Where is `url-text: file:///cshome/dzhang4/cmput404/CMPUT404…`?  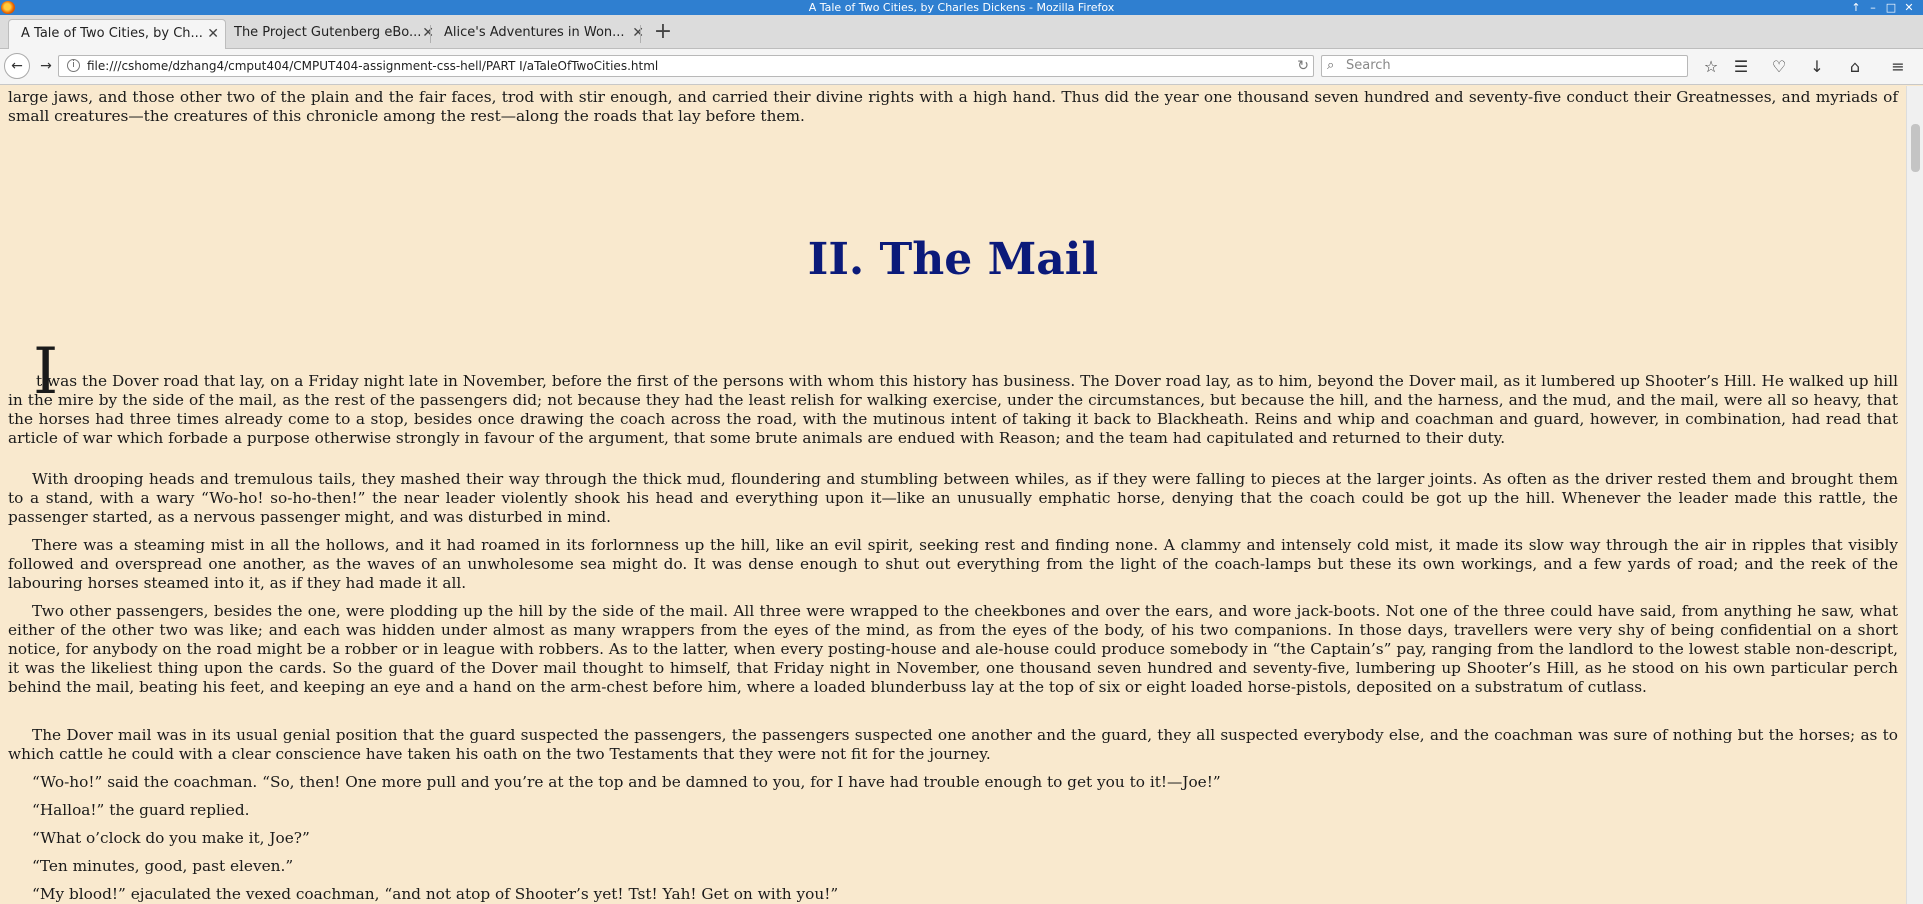 url-text: file:///cshome/dzhang4/cmput404/CMPUT404… is located at coordinates (372, 66).